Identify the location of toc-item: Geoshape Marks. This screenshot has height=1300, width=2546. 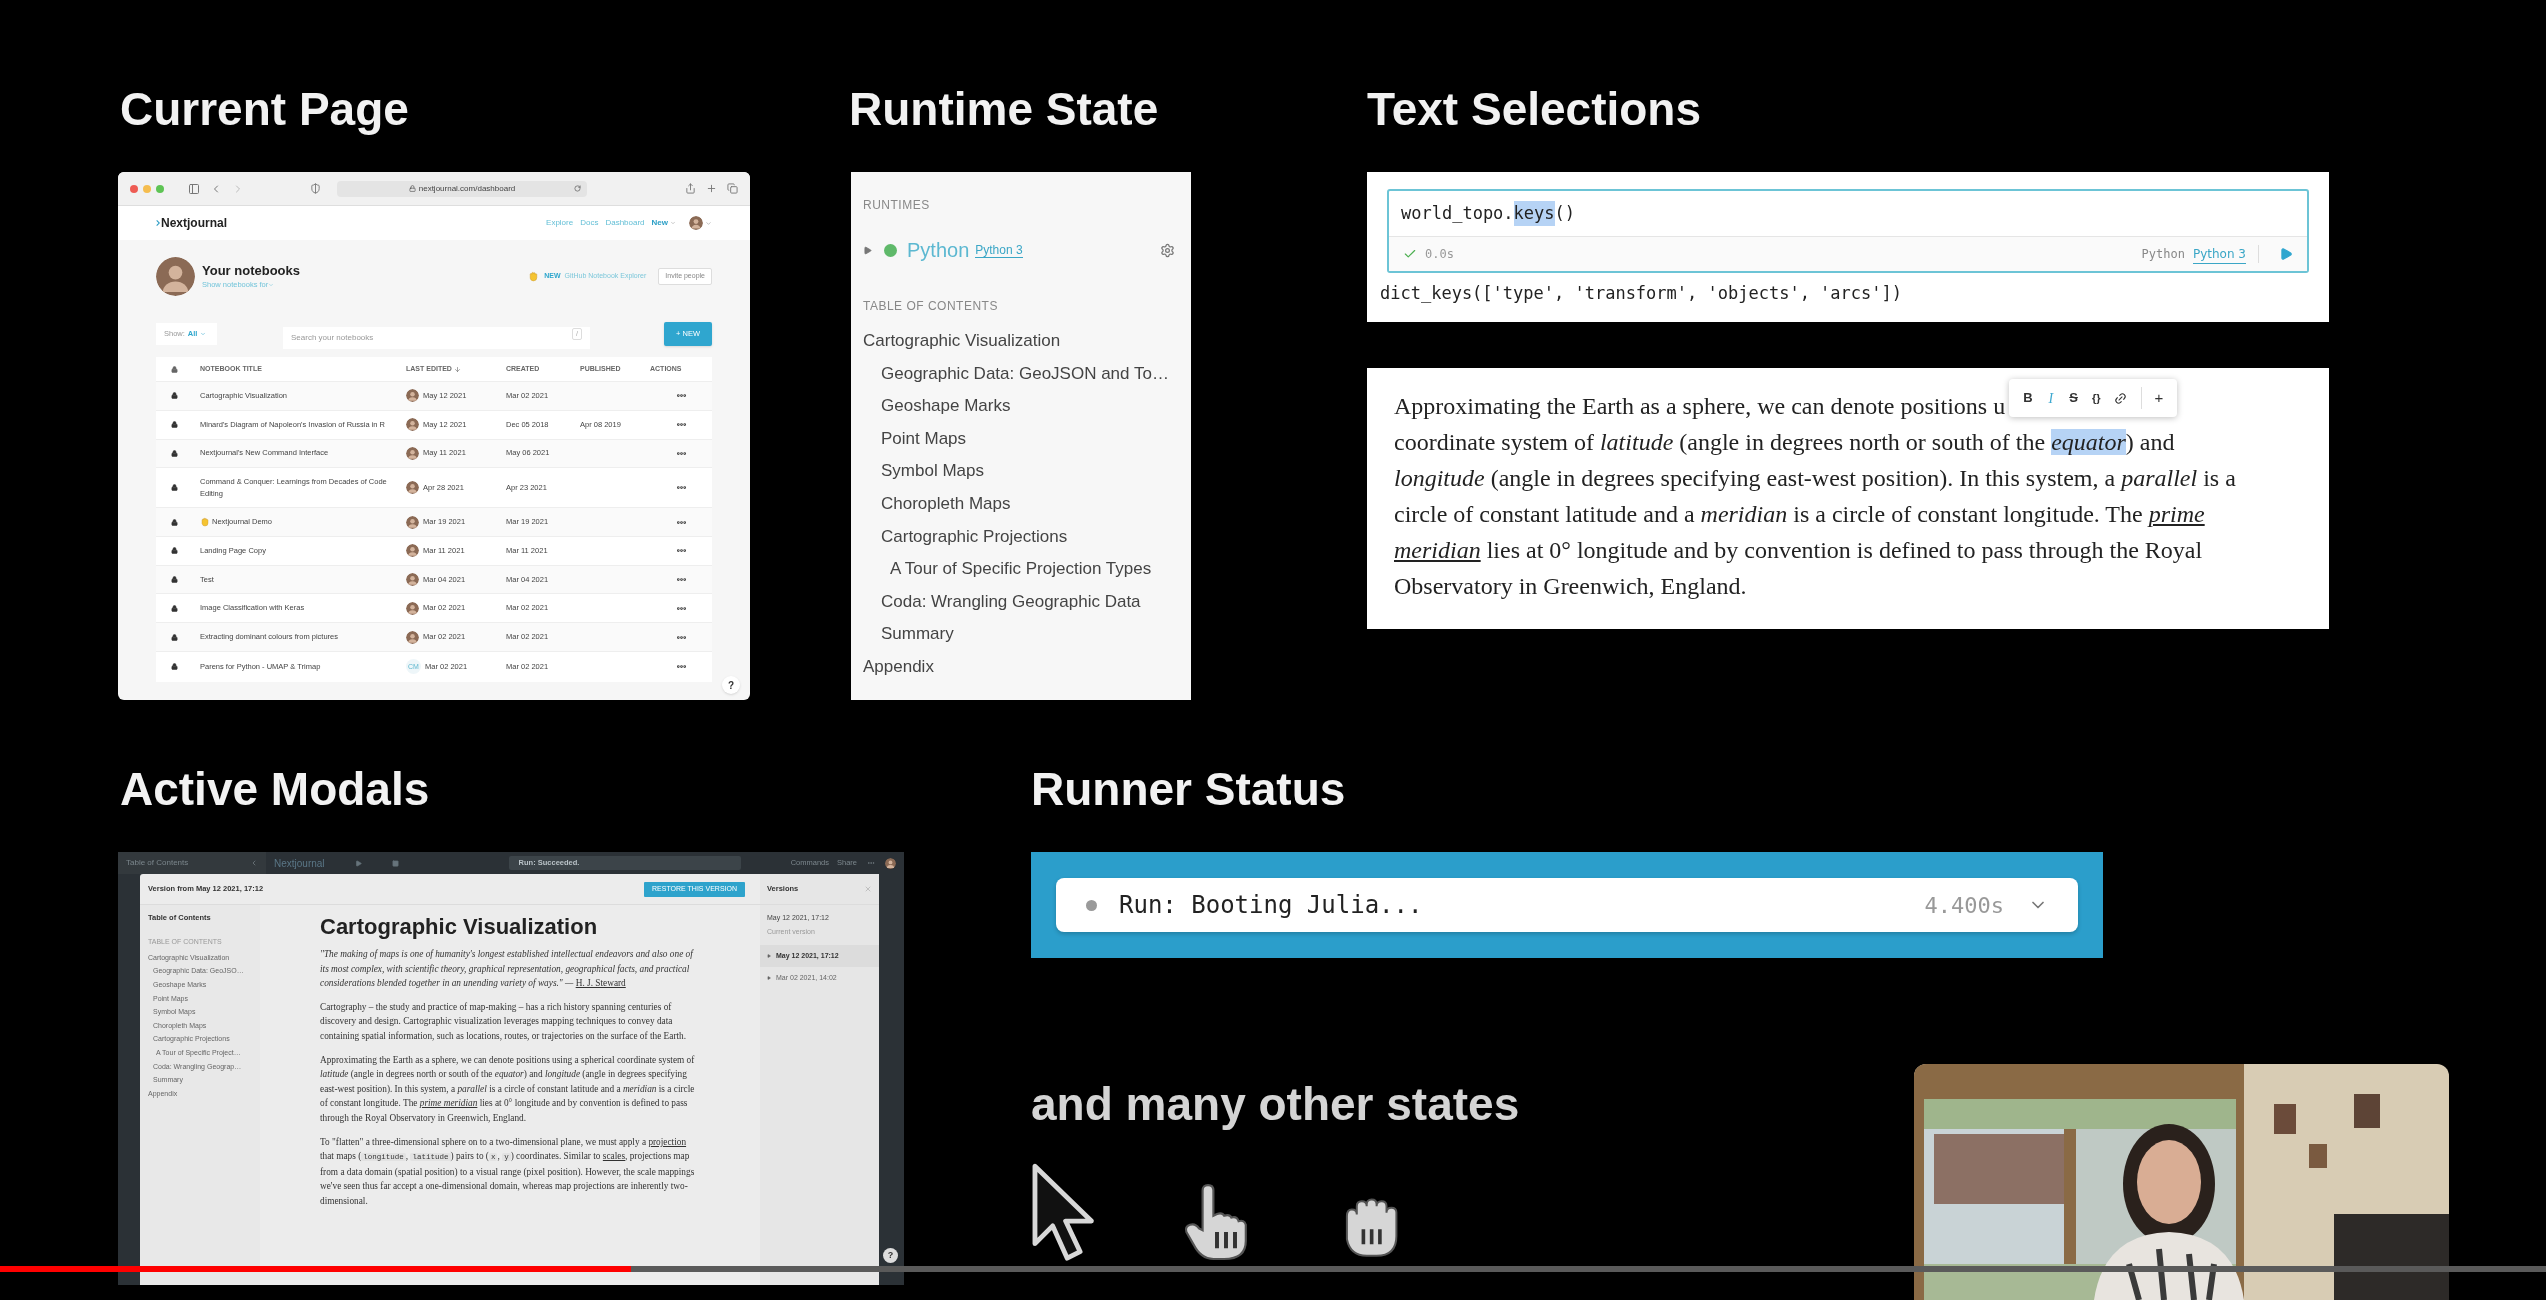
(1021, 406).